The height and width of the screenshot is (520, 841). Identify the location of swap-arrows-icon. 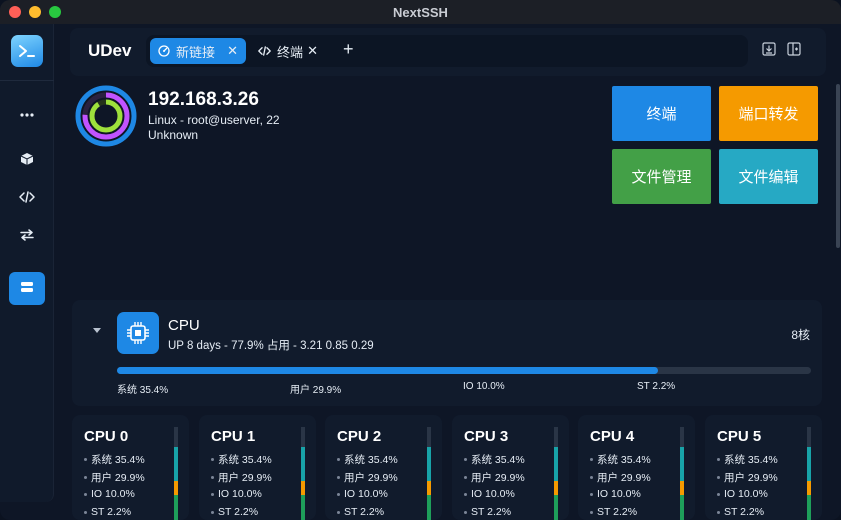
(27, 237).